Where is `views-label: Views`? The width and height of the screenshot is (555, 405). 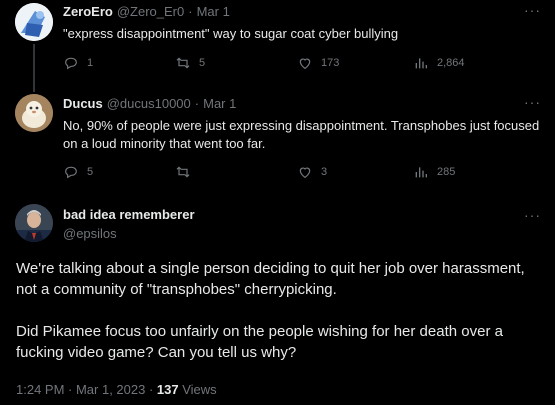 views-label: Views is located at coordinates (197, 389).